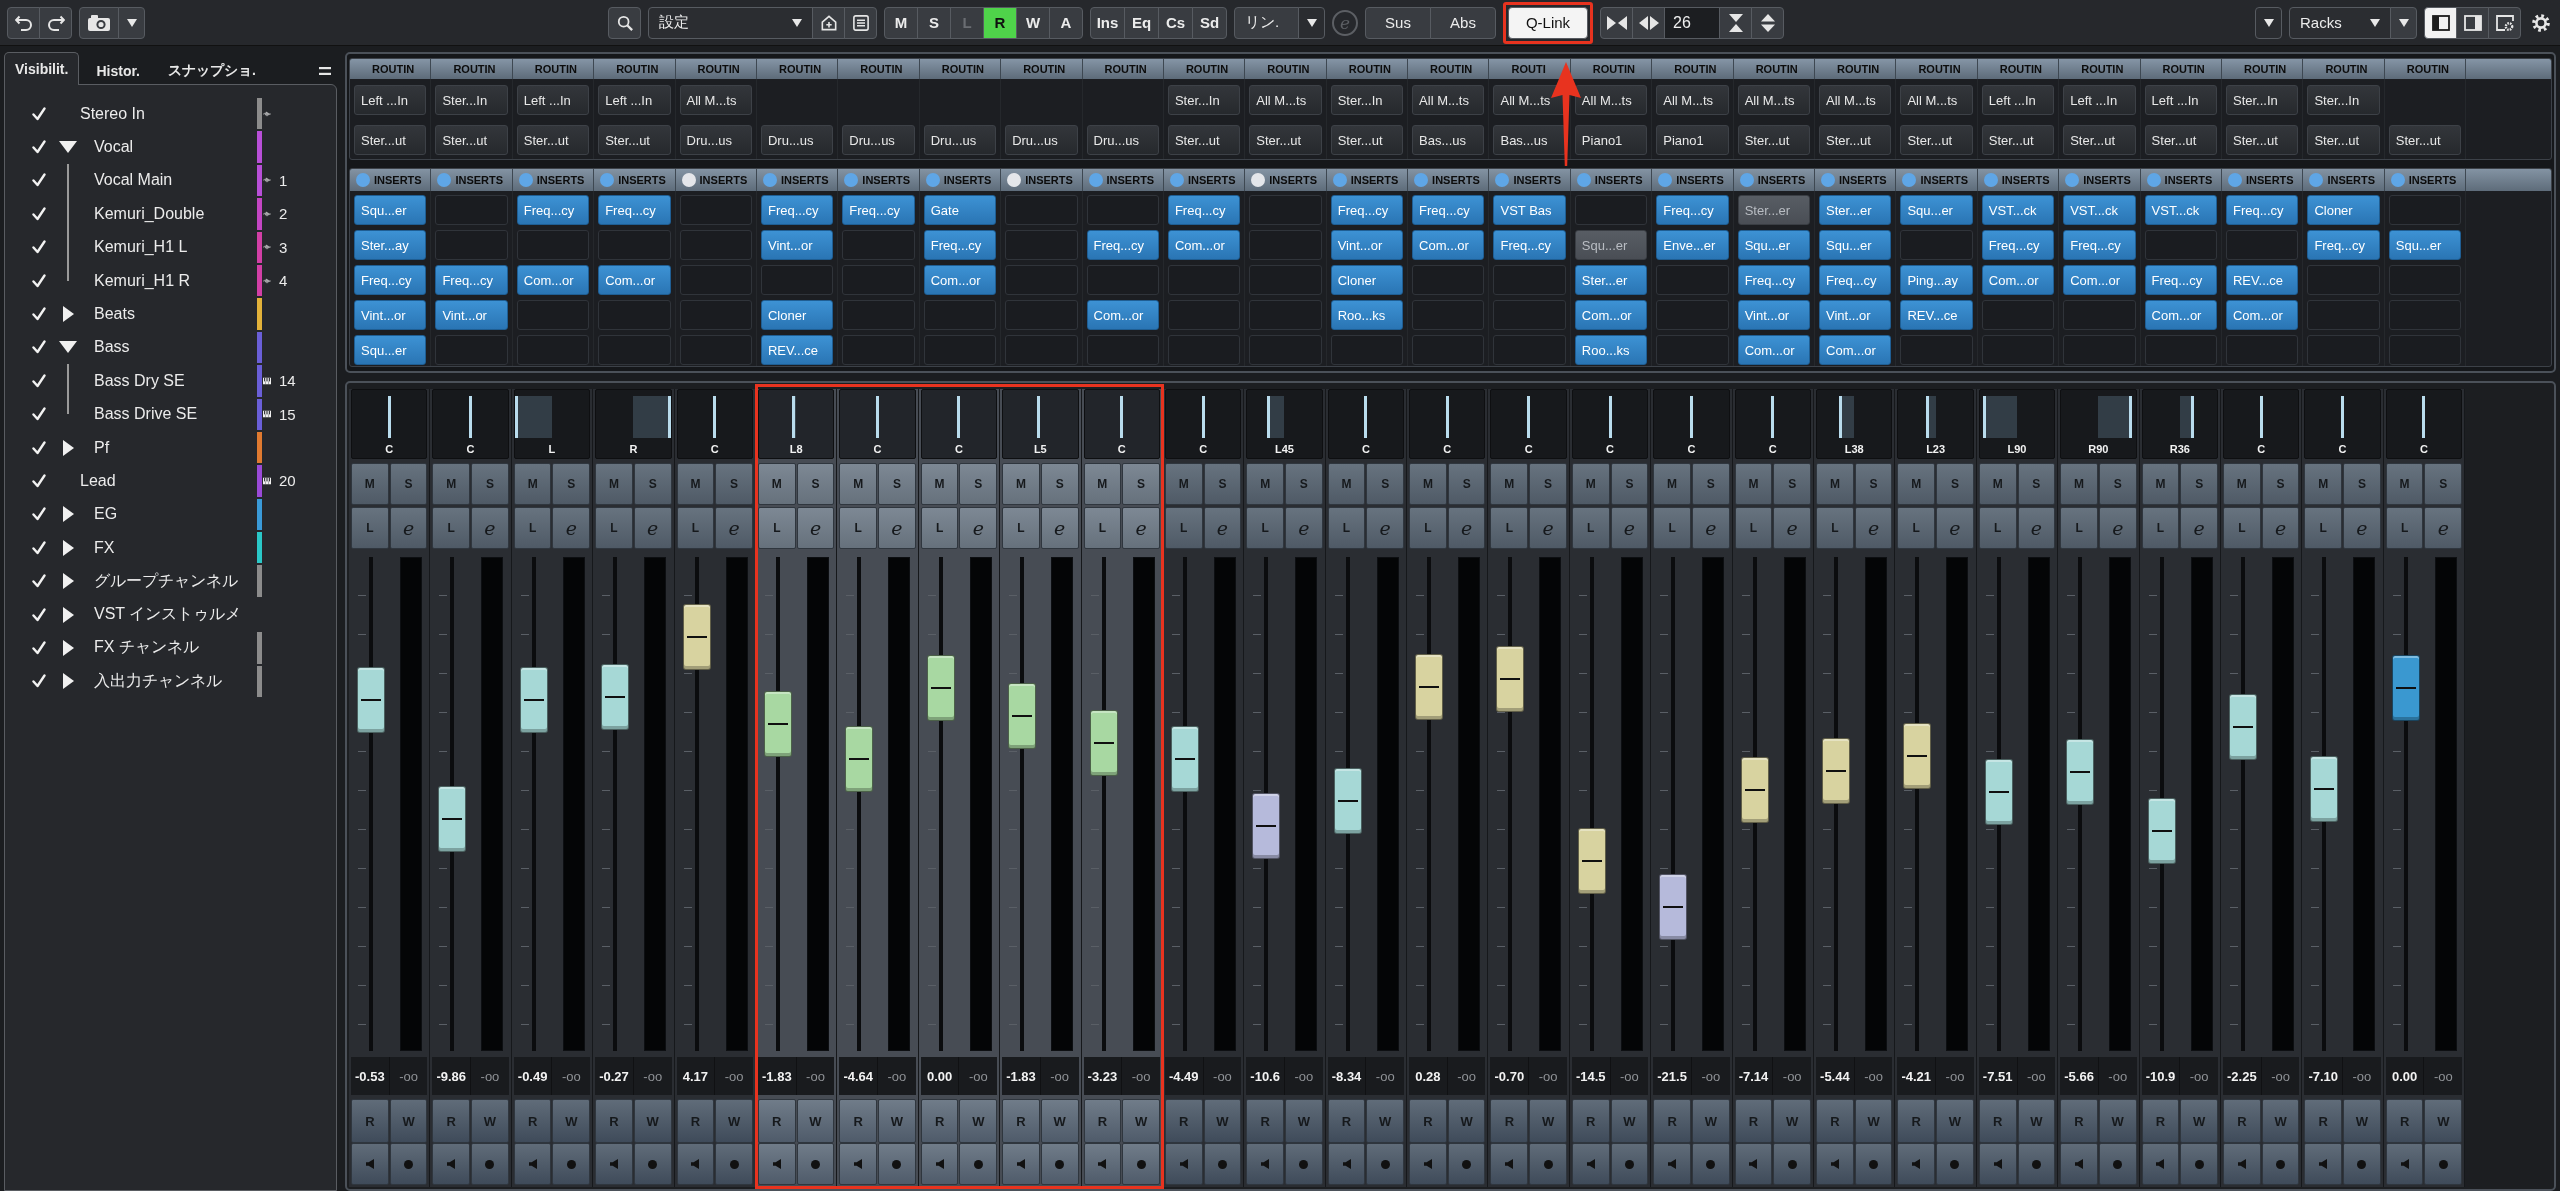 The image size is (2560, 1191). Describe the element at coordinates (1548, 22) in the screenshot. I see `q-link-button: Q-Link` at that location.